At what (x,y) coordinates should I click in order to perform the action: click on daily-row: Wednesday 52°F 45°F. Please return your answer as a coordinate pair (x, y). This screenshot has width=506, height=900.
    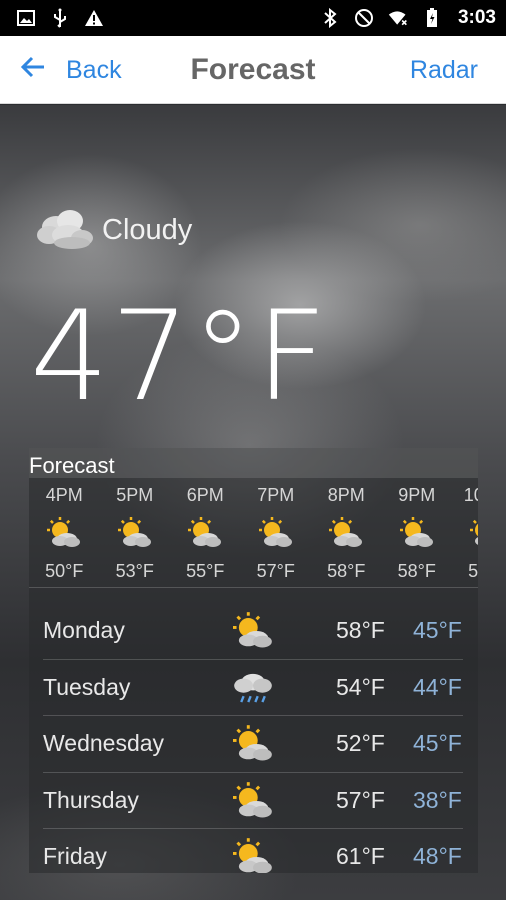
    Looking at the image, I should click on (253, 744).